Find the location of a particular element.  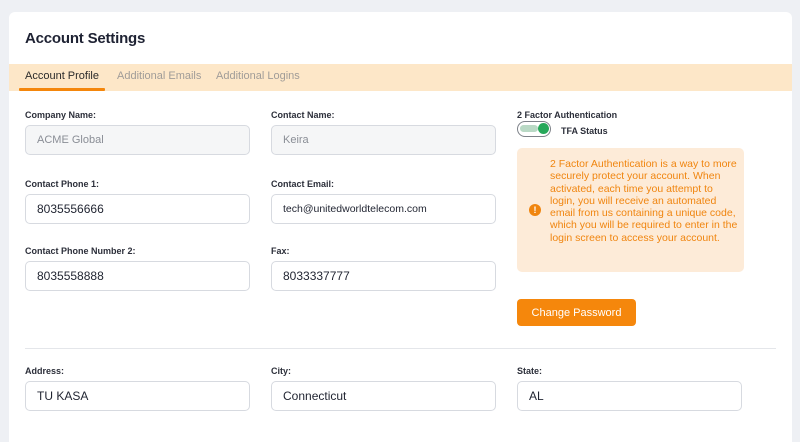

tab-additional-logins: Additional Logins is located at coordinates (258, 77).